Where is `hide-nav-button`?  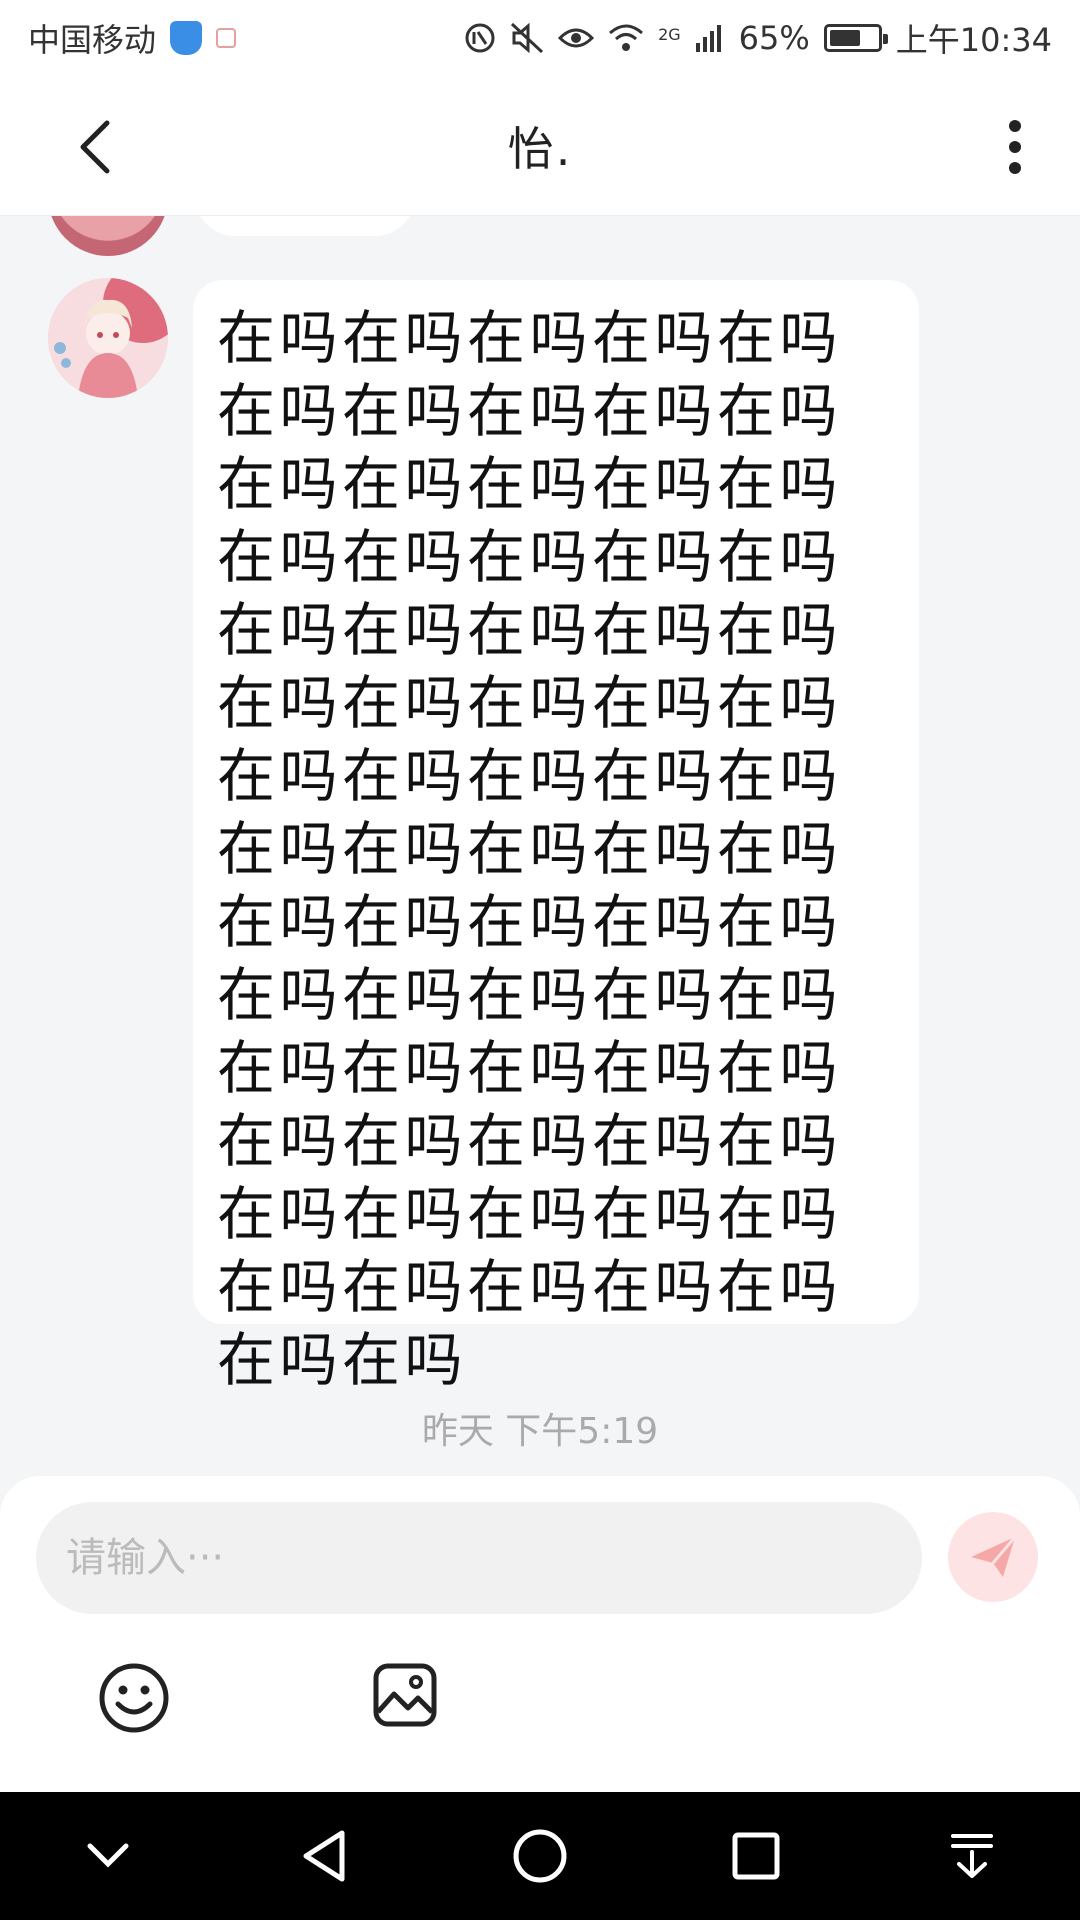
hide-nav-button is located at coordinates (108, 1856).